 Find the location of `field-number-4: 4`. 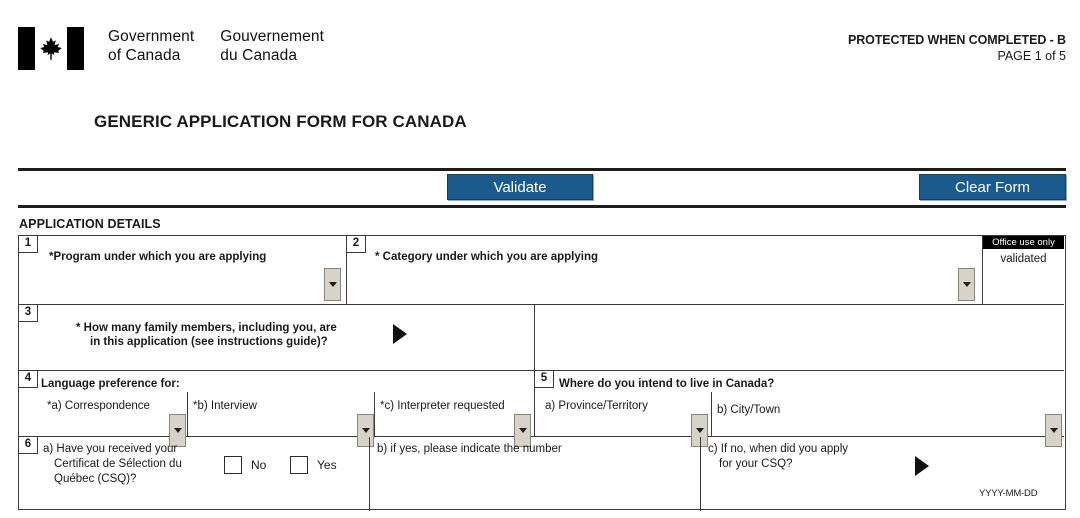

field-number-4: 4 is located at coordinates (28, 379).